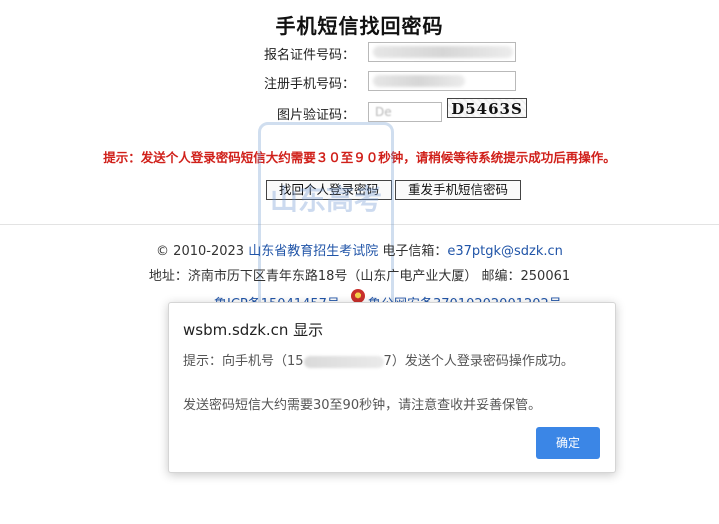  I want to click on captcha-image: D5463S, so click(487, 108).